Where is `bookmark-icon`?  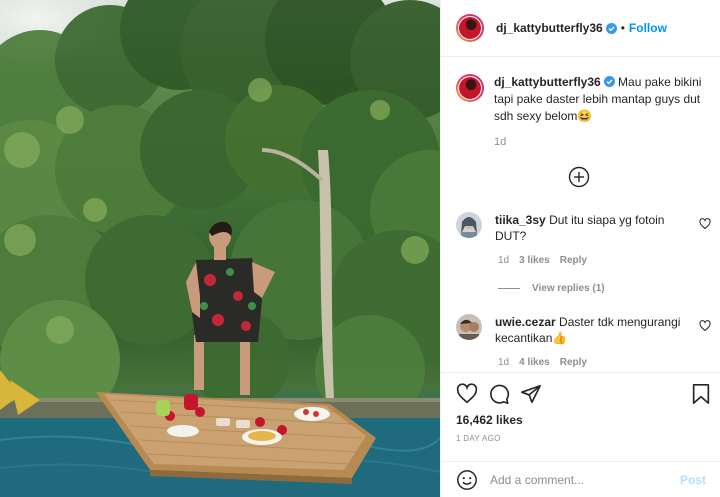 bookmark-icon is located at coordinates (701, 394).